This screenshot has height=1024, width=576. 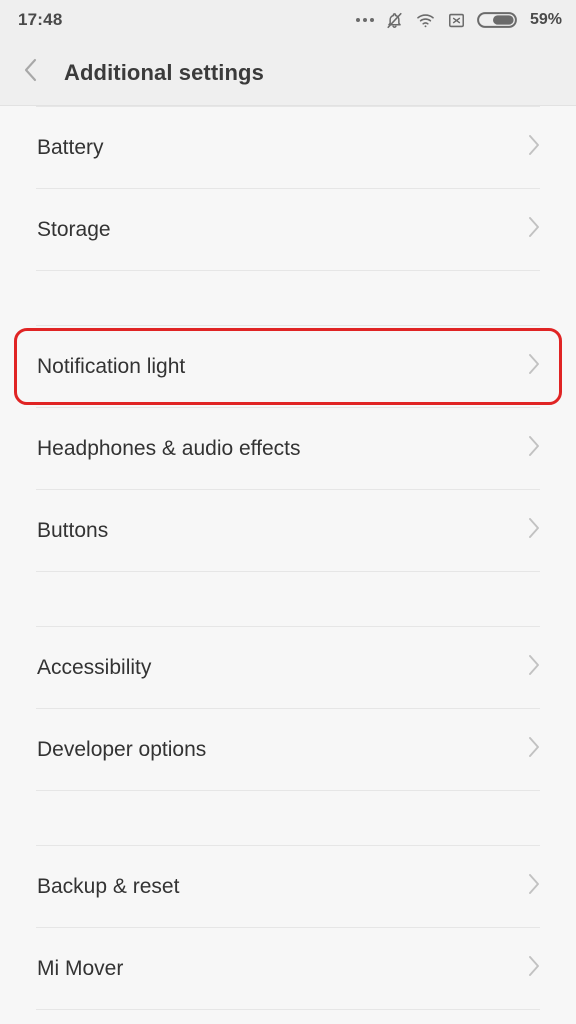 I want to click on status-bar-icons: 59%, so click(x=458, y=20).